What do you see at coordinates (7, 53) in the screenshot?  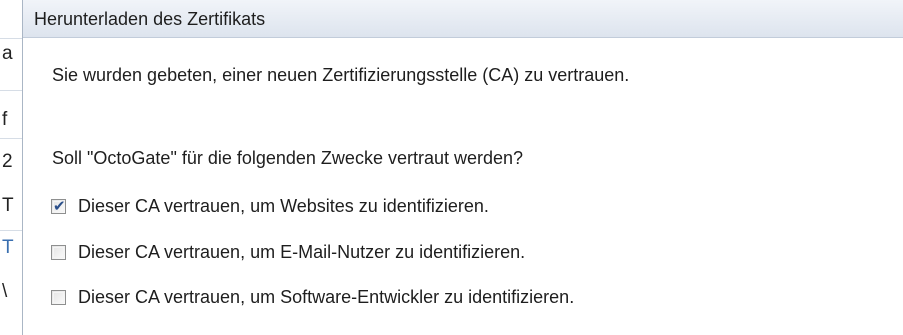 I see `background-text-fragment: a` at bounding box center [7, 53].